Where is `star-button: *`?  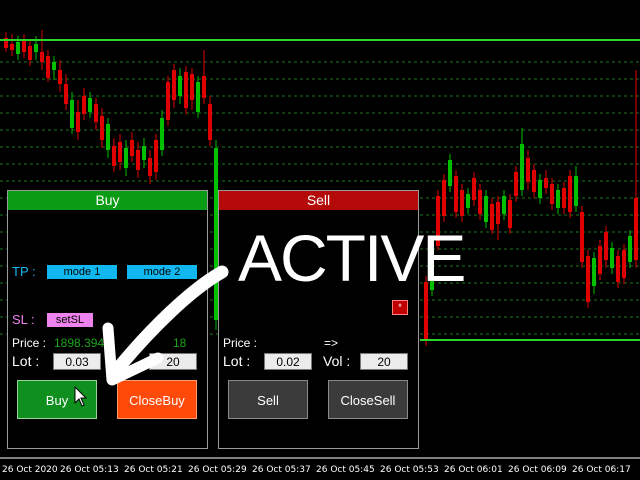
star-button: * is located at coordinates (400, 307).